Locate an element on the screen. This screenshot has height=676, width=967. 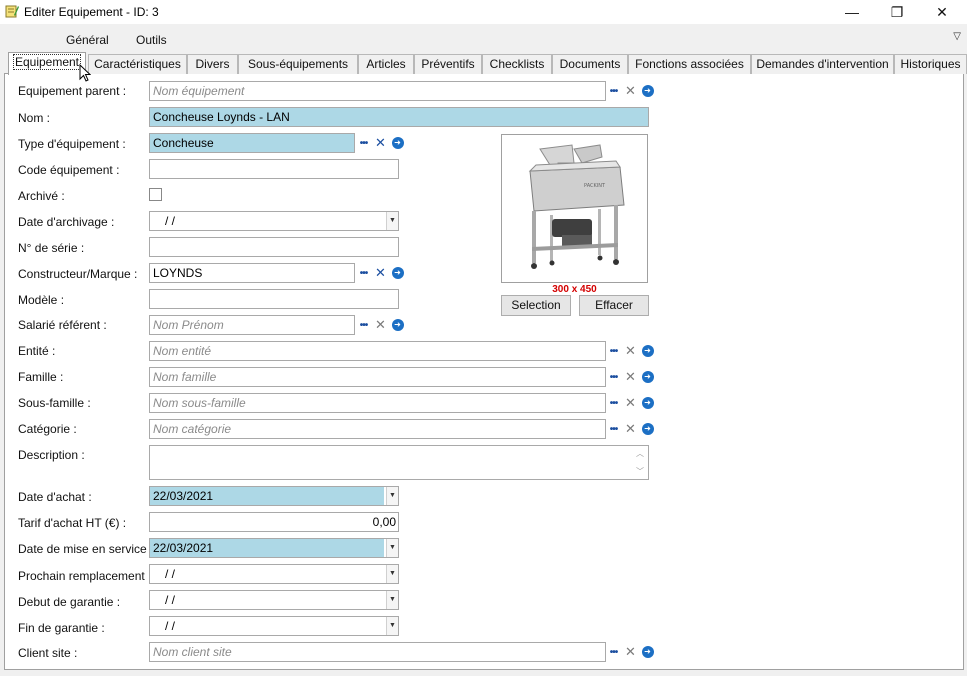
scroll-up-icon: ︿ is located at coordinates (640, 453).